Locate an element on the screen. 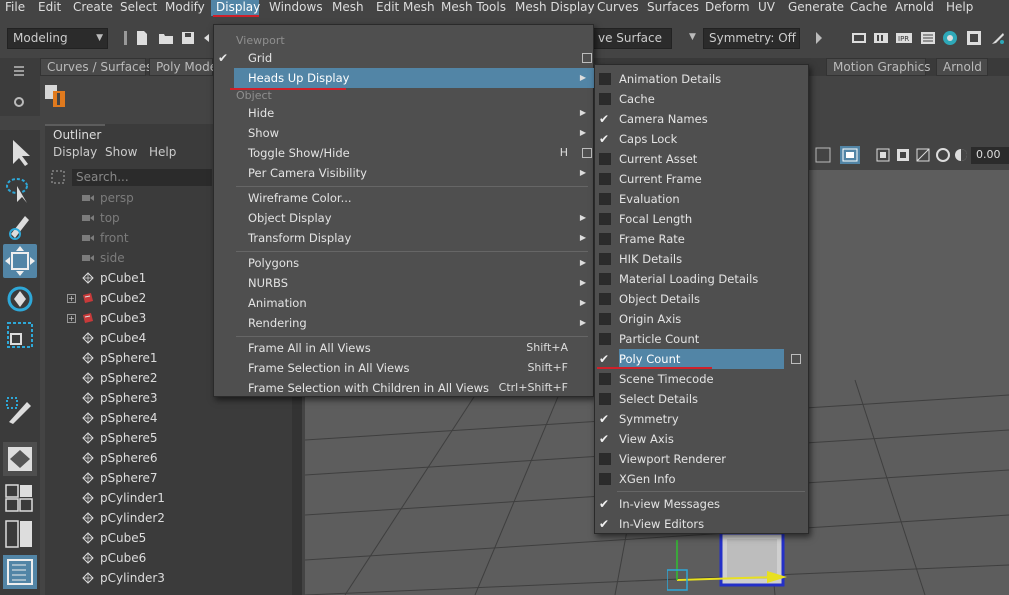 Image resolution: width=1009 pixels, height=595 pixels. outliner-camera-item: persp is located at coordinates (117, 198).